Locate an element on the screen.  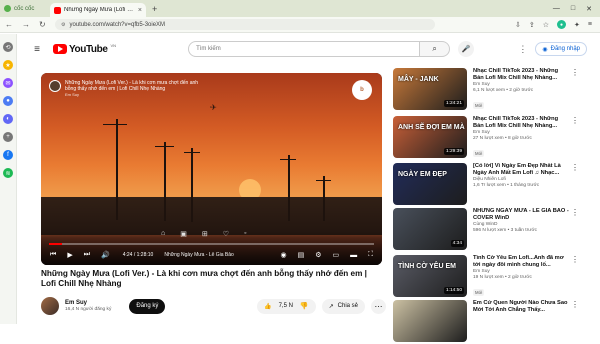
video-thumbnail: TÌNH CỜ YÊU EM 1:14:50 is located at coordinates (430, 276).